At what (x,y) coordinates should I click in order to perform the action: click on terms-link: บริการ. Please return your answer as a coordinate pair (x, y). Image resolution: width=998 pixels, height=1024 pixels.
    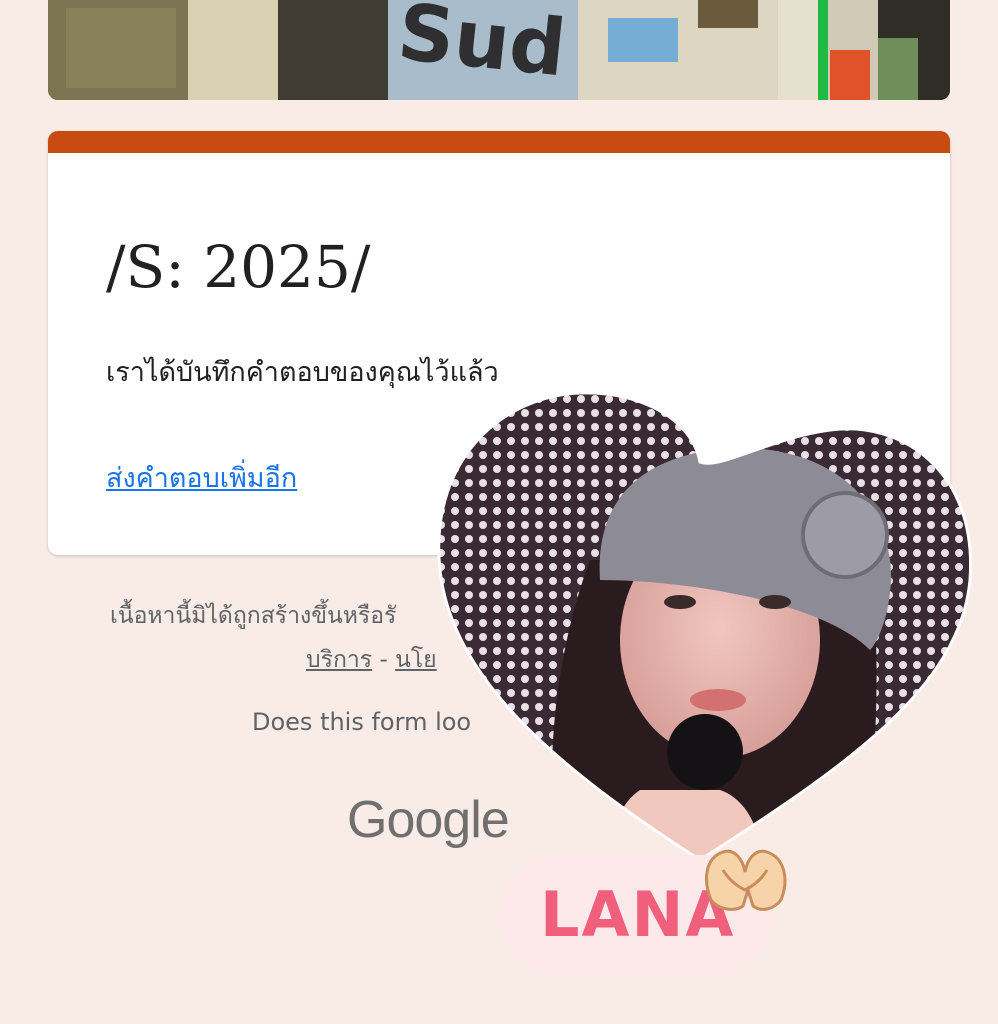
    Looking at the image, I should click on (339, 660).